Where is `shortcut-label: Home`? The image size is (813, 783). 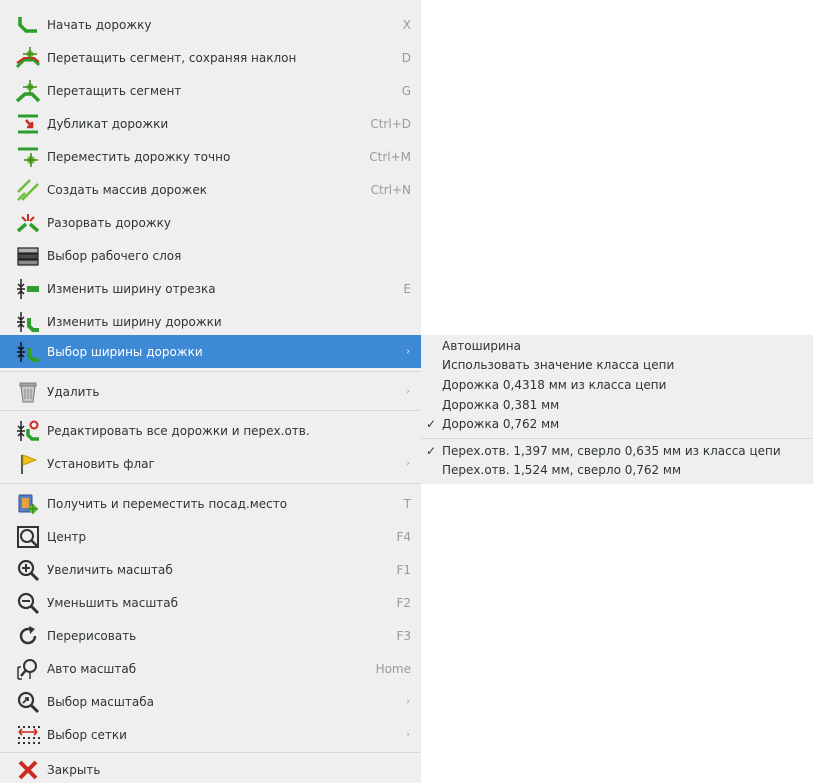 shortcut-label: Home is located at coordinates (393, 668).